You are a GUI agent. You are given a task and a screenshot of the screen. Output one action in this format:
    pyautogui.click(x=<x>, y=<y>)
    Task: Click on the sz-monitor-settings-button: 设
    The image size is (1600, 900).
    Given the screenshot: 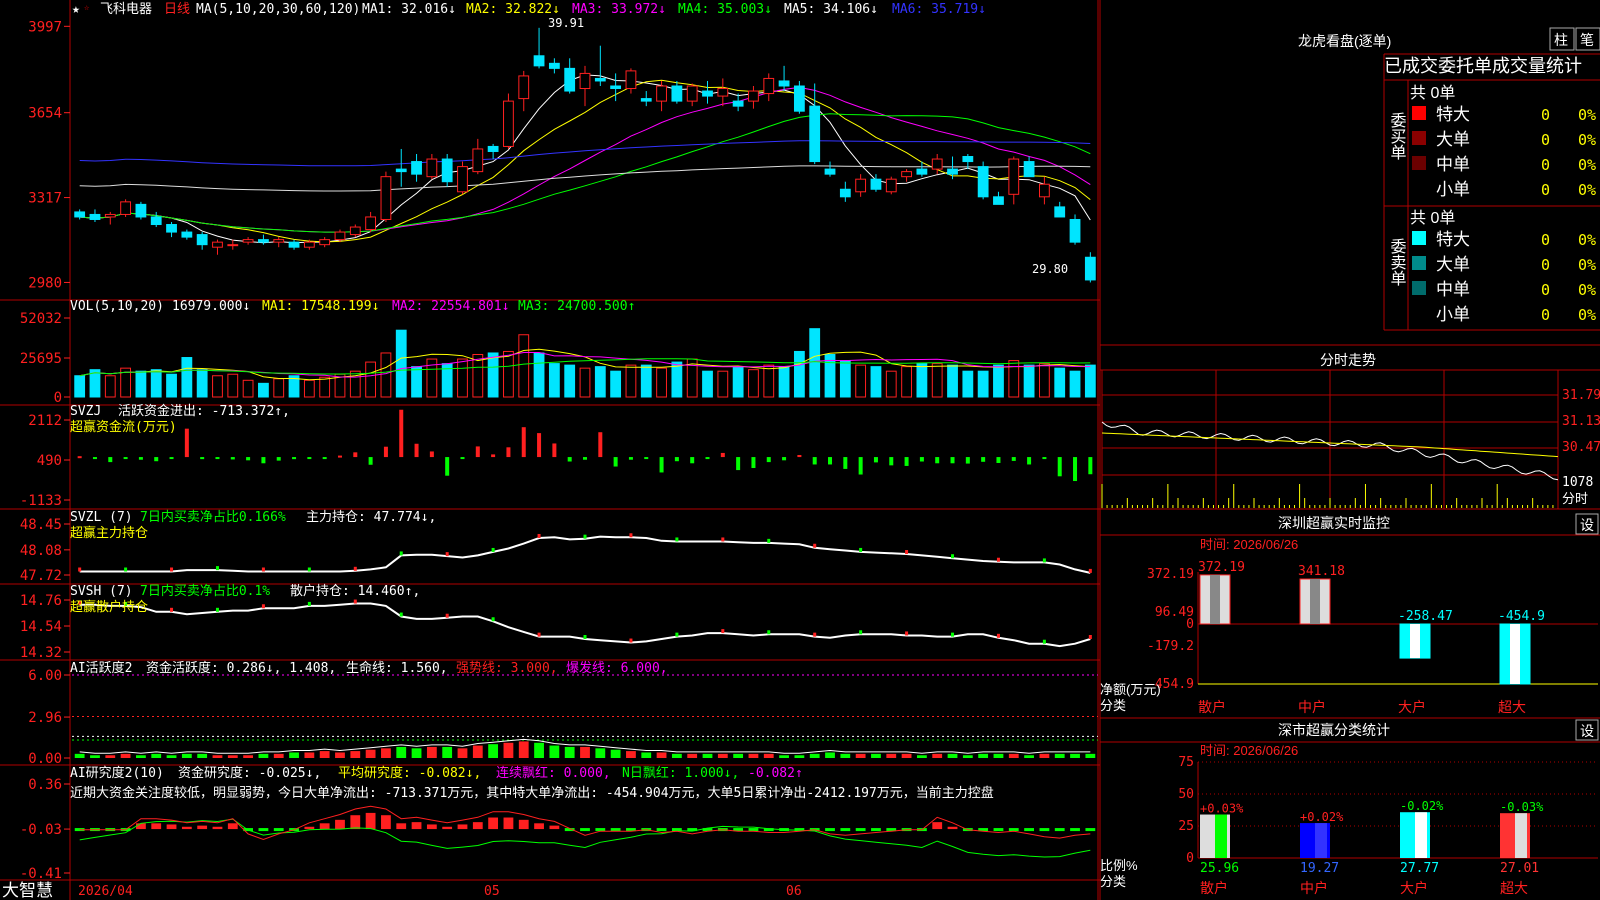 What is the action you would take?
    pyautogui.click(x=1587, y=525)
    